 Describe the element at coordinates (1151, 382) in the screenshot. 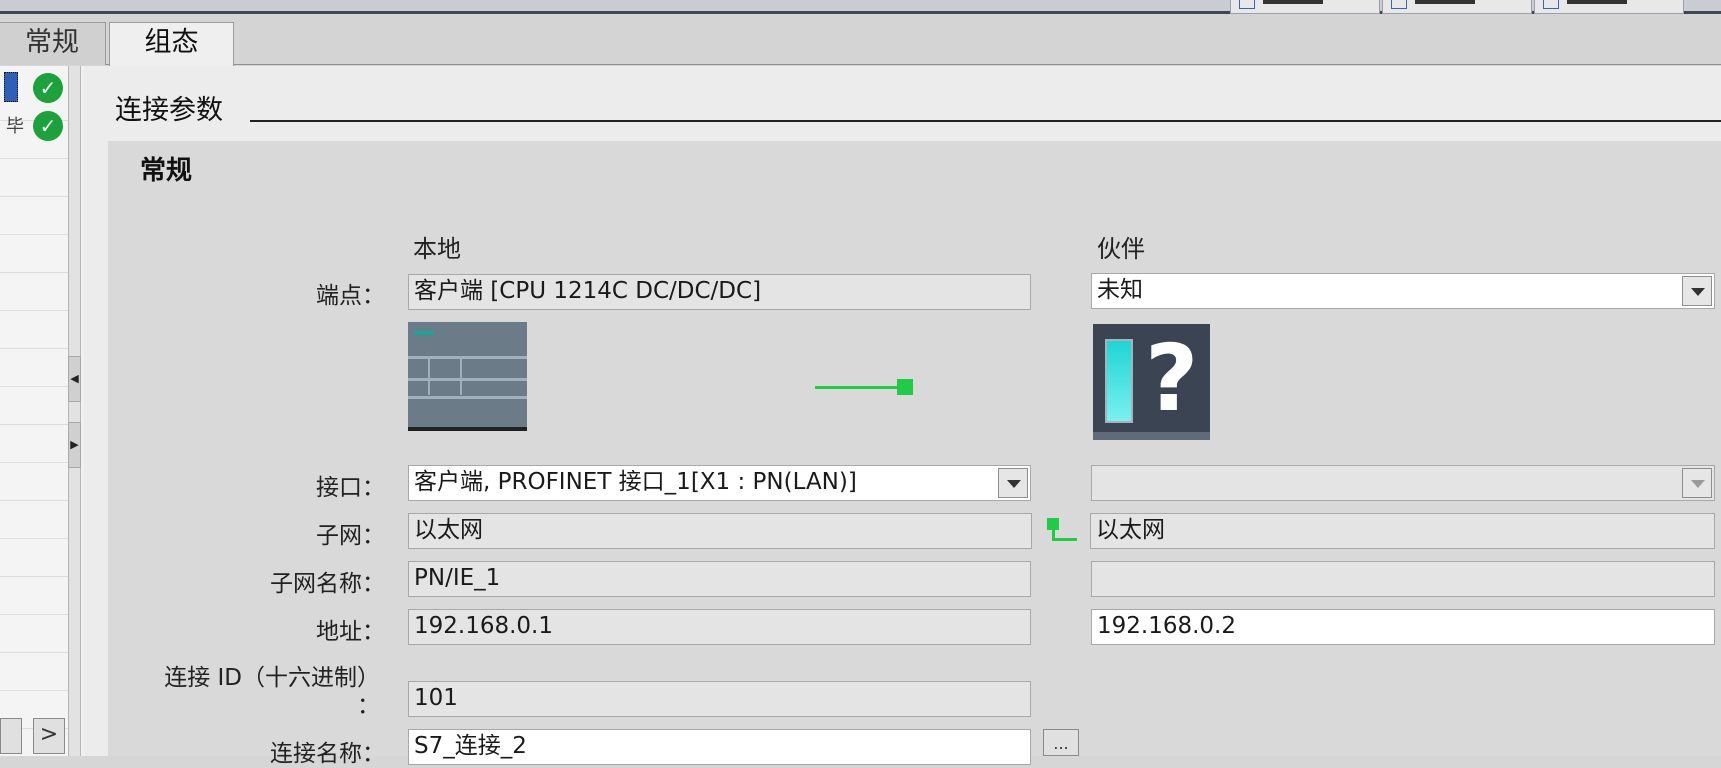

I see `unknown-device-icon: ?` at that location.